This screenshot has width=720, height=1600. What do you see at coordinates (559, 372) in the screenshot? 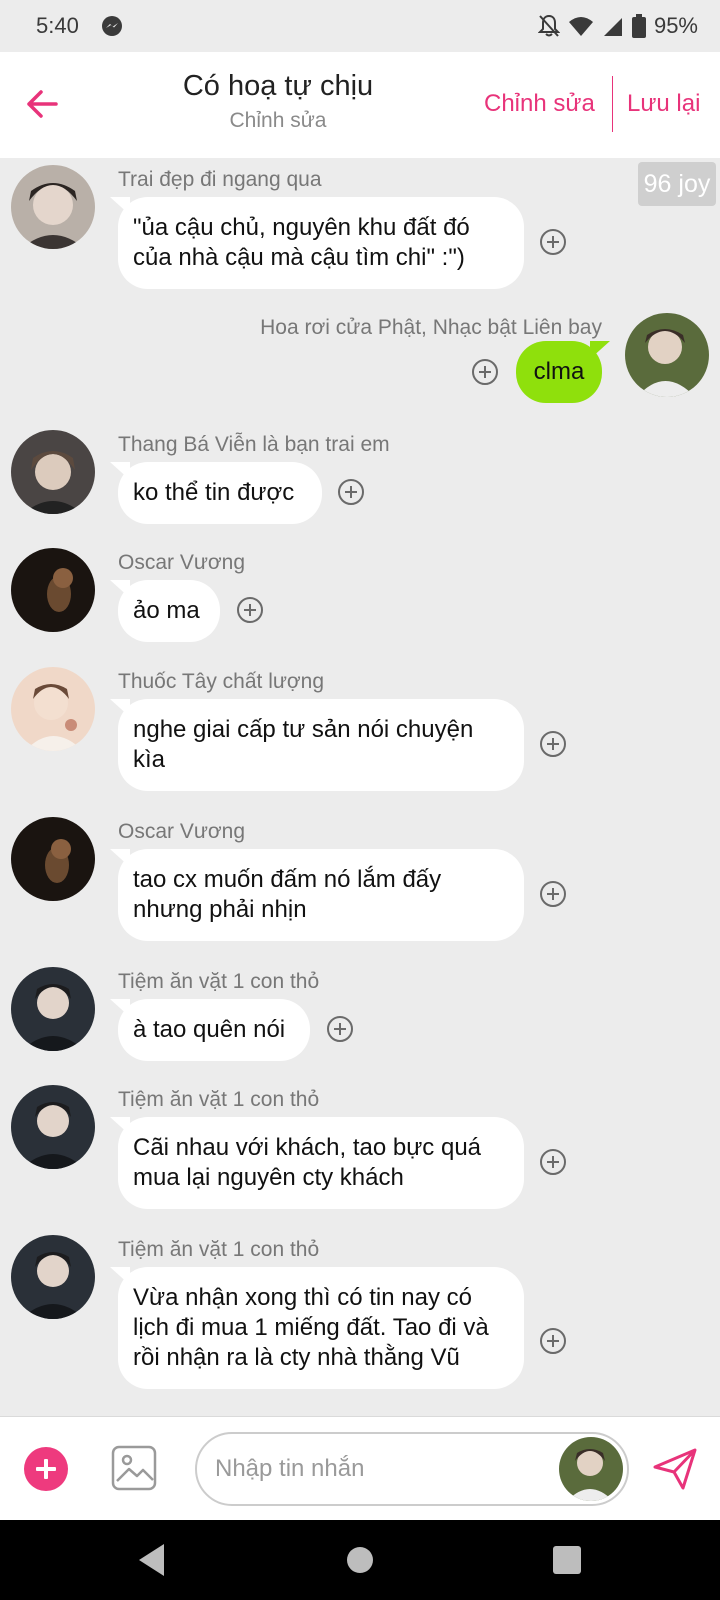
I see `message-bubble: clma` at bounding box center [559, 372].